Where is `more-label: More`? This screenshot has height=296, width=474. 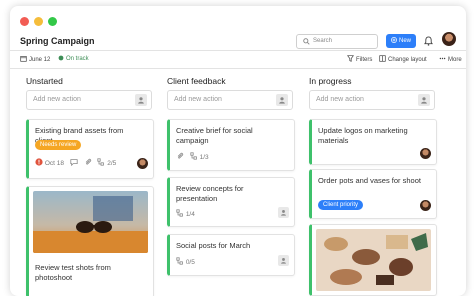 more-label: More is located at coordinates (455, 60).